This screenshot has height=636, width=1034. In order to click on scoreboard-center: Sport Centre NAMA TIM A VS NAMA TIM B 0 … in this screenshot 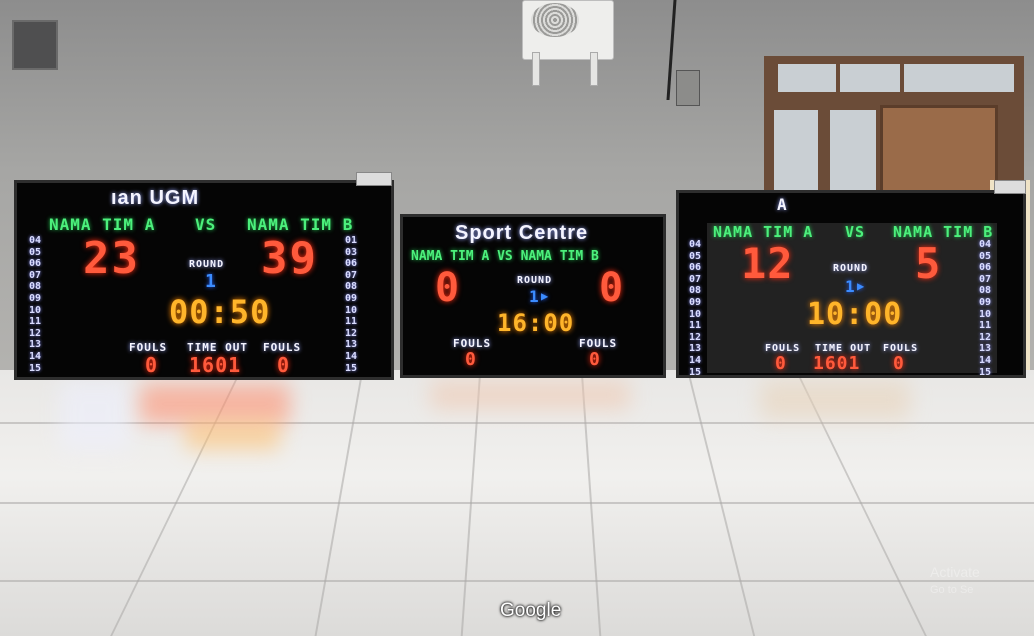, I will do `click(533, 296)`.